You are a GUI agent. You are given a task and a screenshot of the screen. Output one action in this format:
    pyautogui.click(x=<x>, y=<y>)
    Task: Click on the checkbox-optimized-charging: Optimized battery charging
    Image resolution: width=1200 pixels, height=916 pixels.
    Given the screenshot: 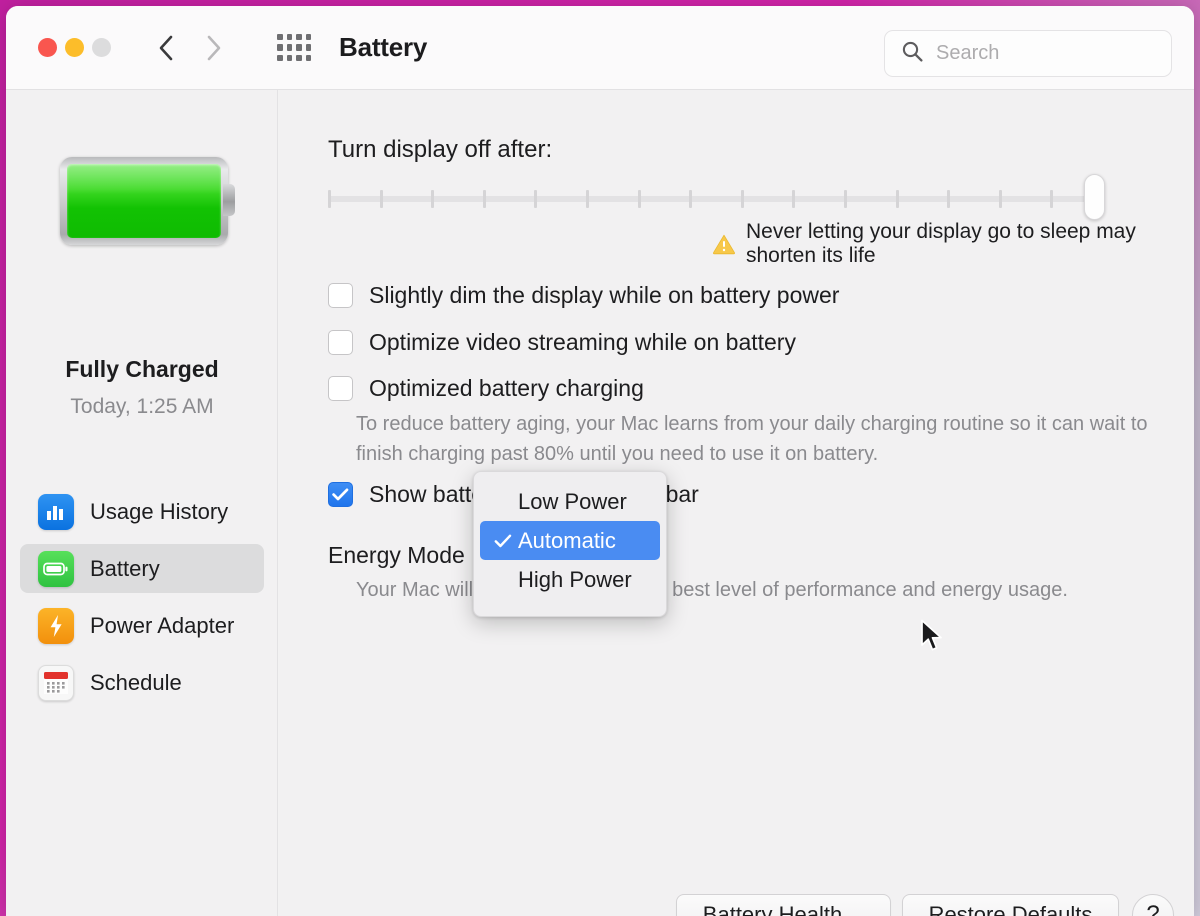 What is the action you would take?
    pyautogui.click(x=486, y=388)
    